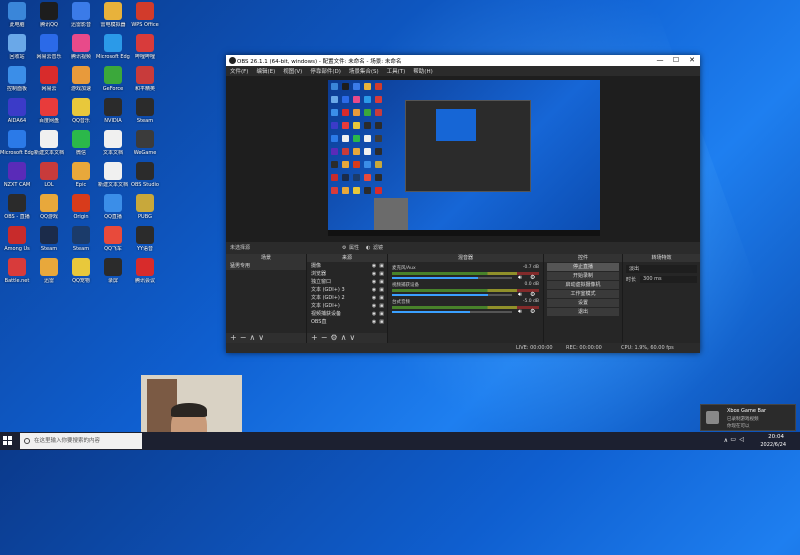 Image resolution: width=800 pixels, height=555 pixels. I want to click on exit-button: 退出, so click(583, 312).